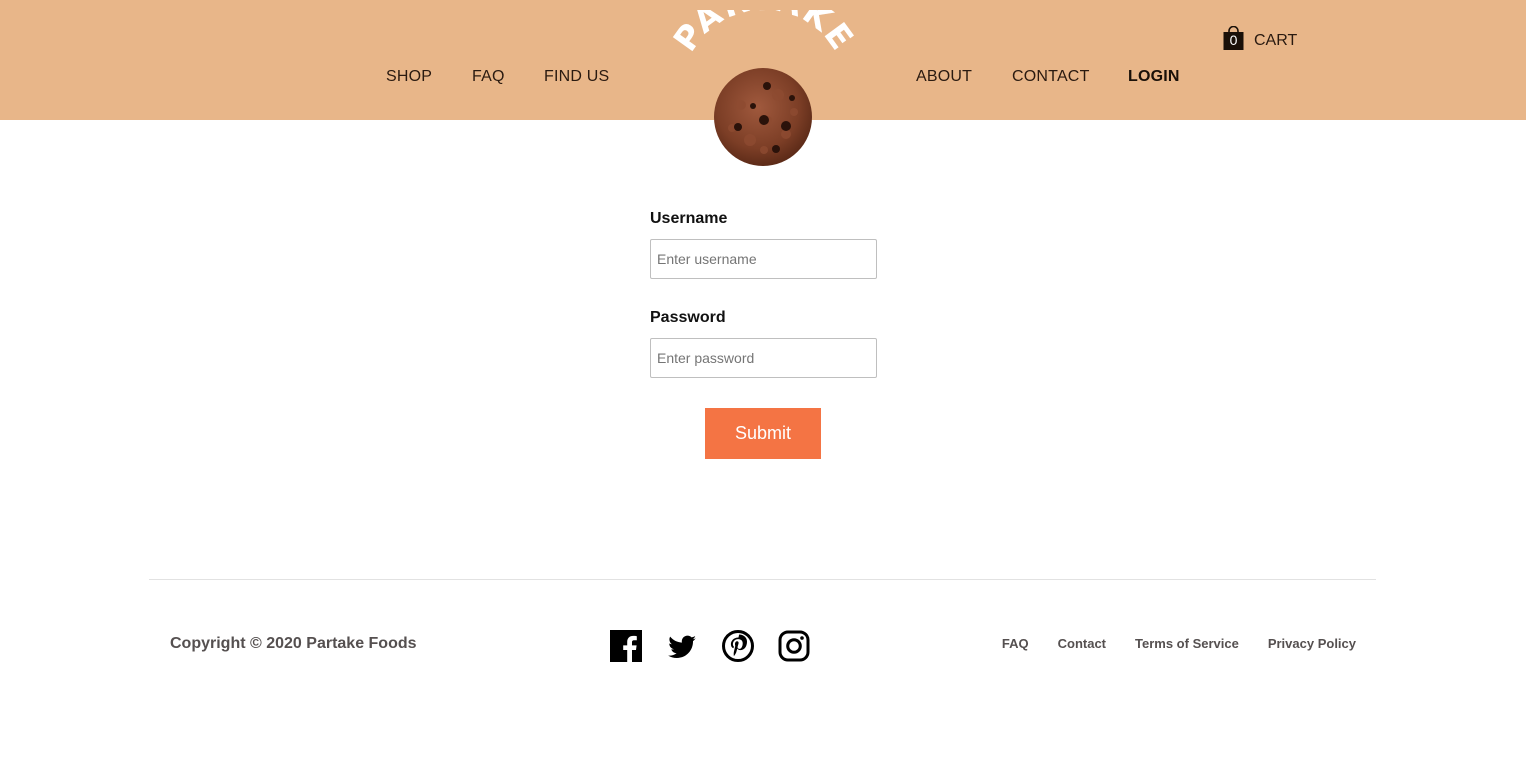  I want to click on cart-button: 0 CART, so click(1260, 38).